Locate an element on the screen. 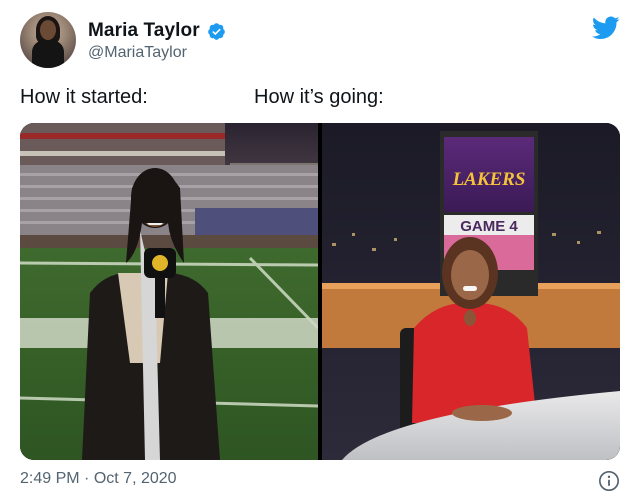 The image size is (640, 502). game-banner-text: GAME 4 is located at coordinates (489, 226).